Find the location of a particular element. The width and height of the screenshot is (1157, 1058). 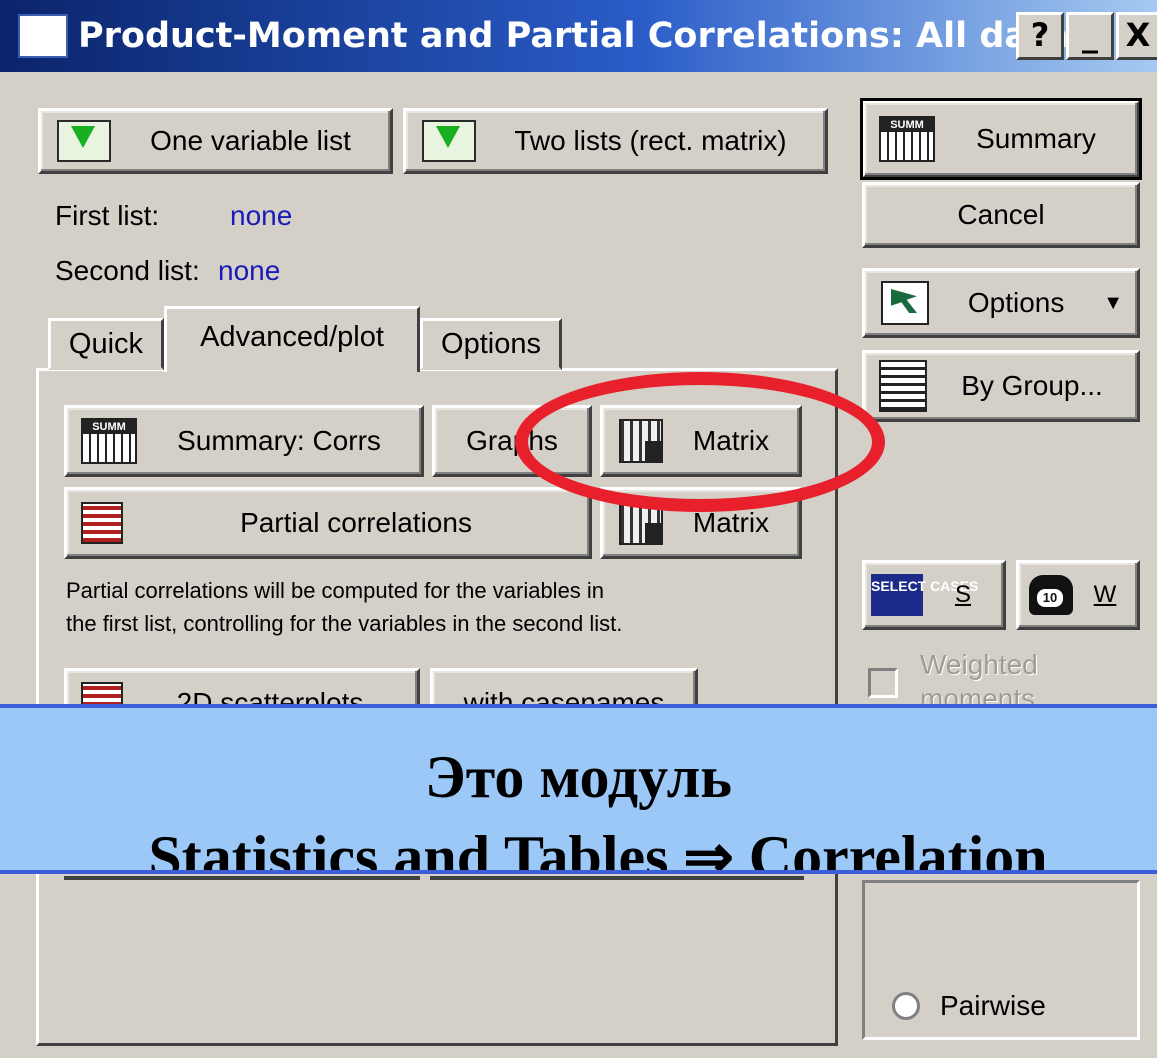

tab-options: Options is located at coordinates (491, 344).